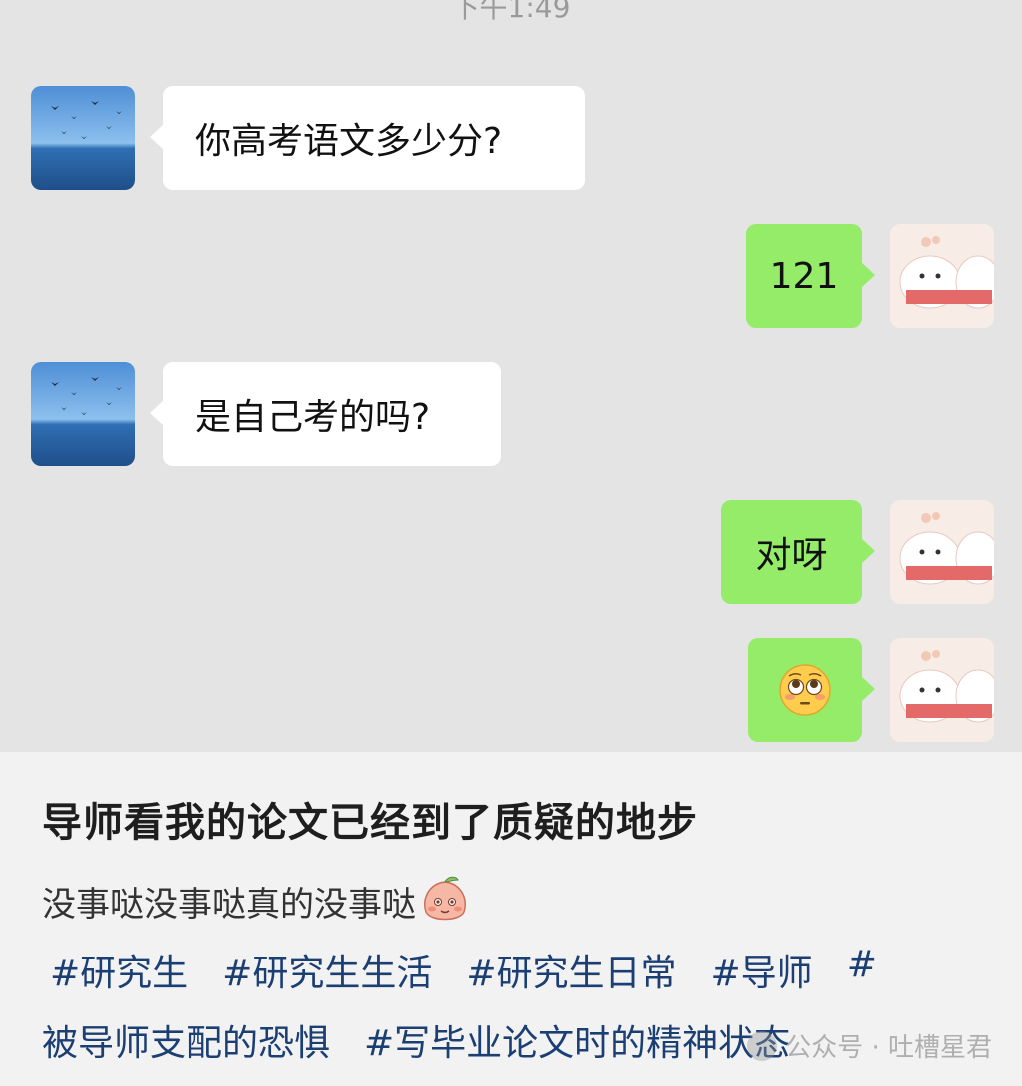 The height and width of the screenshot is (1086, 1022). Describe the element at coordinates (804, 276) in the screenshot. I see `message-text: 121` at that location.